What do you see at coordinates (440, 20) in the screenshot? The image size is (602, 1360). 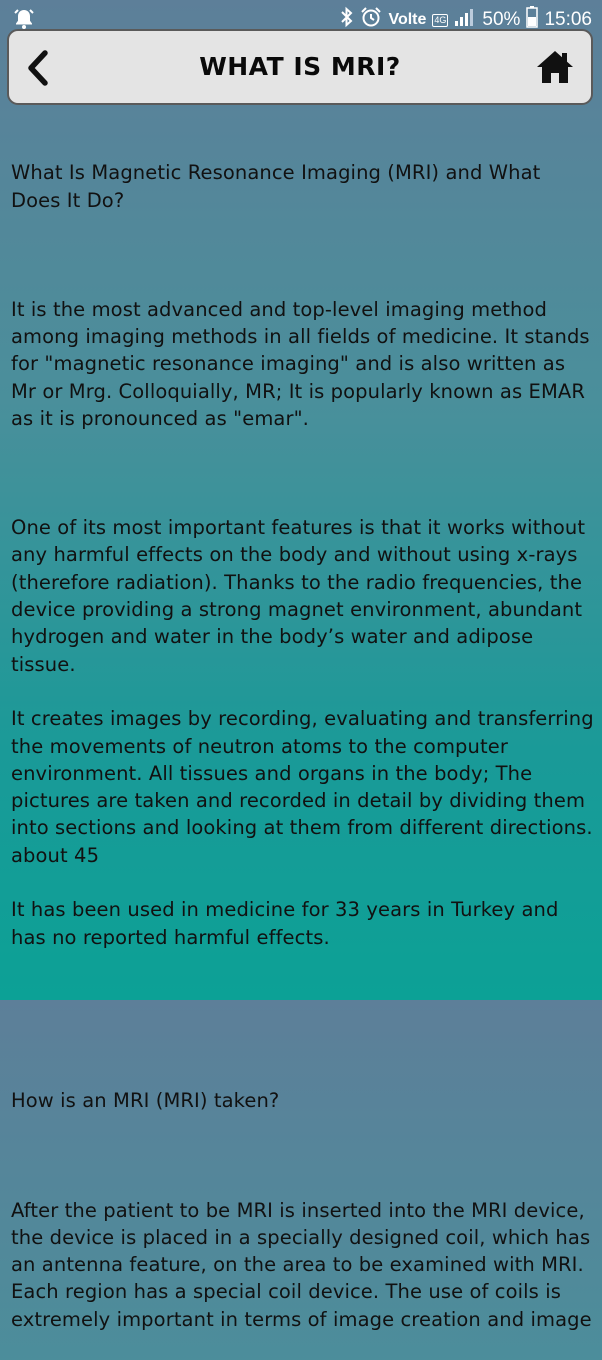 I see `network-badge: 4G` at bounding box center [440, 20].